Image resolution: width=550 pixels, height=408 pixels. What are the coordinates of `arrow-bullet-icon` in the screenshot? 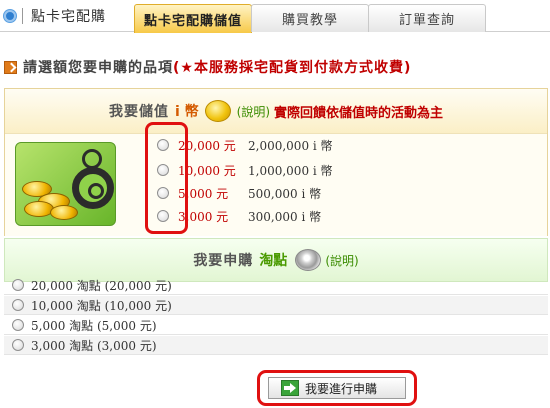 It's located at (10, 67).